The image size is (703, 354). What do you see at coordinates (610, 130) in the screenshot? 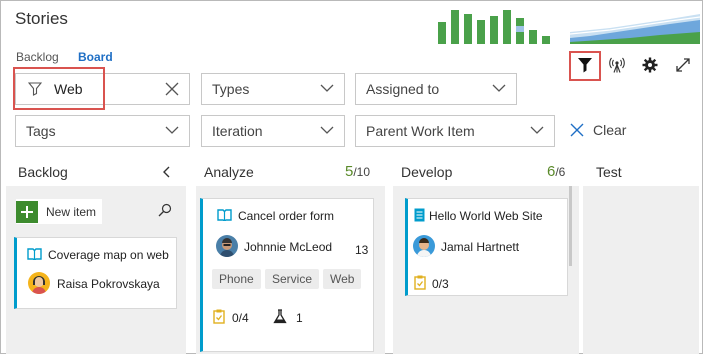
I see `clear-filters-label: Clear` at bounding box center [610, 130].